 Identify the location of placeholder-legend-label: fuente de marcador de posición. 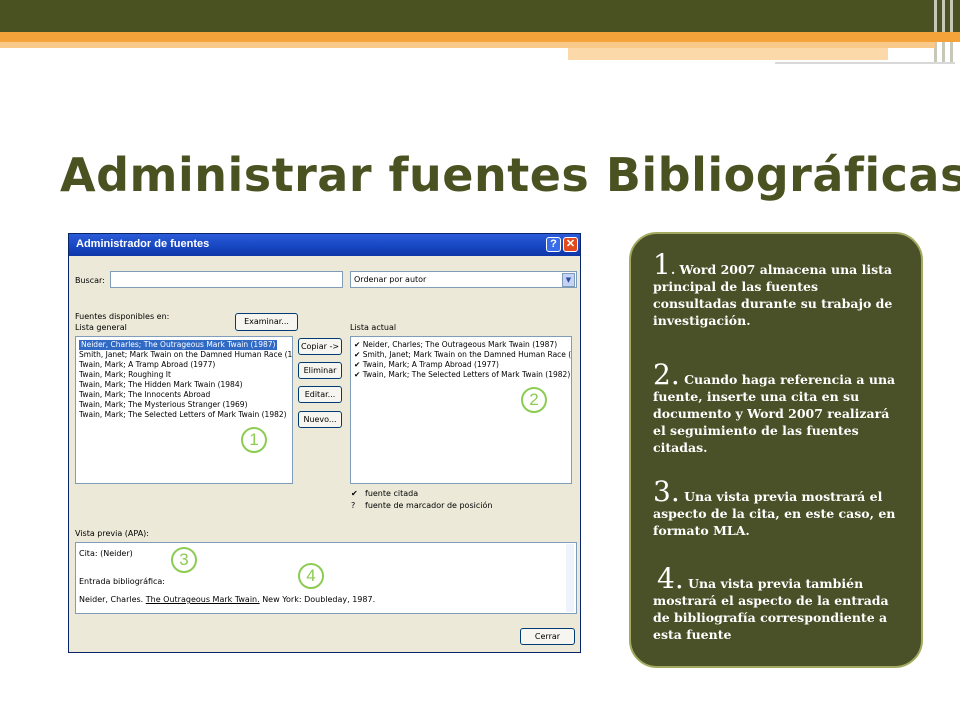
(429, 505).